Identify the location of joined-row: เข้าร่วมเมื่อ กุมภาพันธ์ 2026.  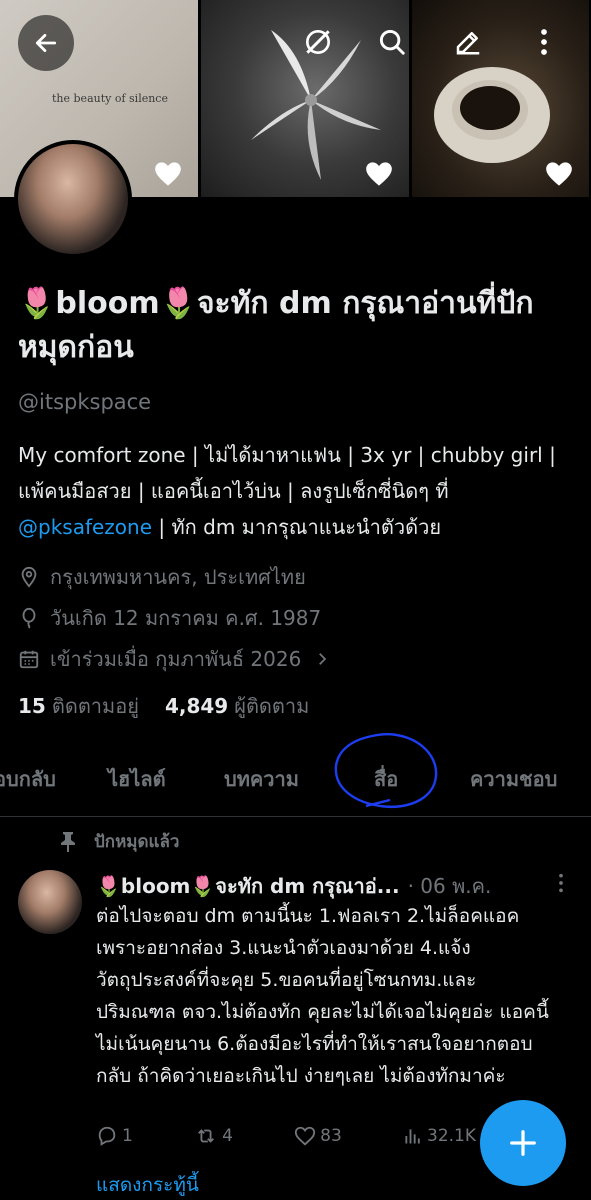
(179, 659).